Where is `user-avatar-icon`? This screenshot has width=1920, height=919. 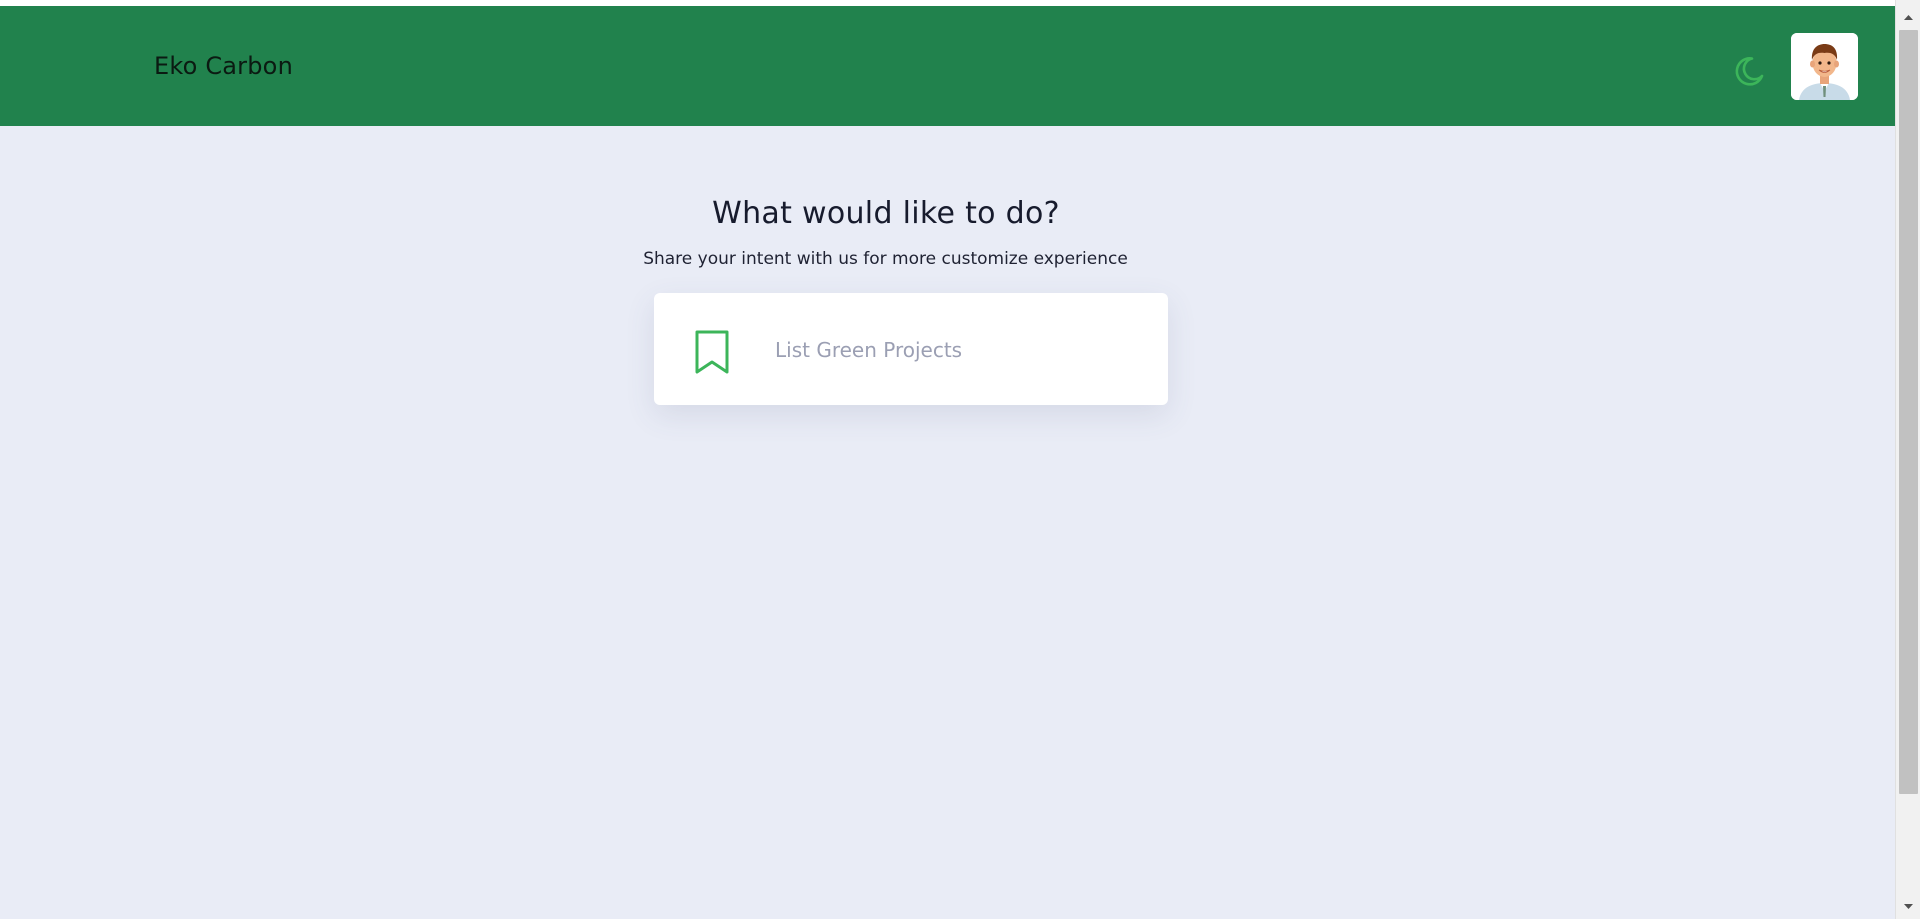 user-avatar-icon is located at coordinates (1824, 66).